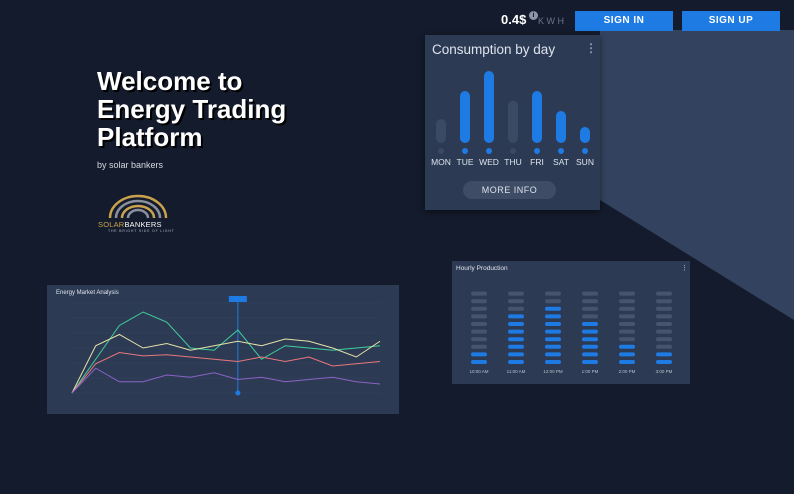  What do you see at coordinates (192, 109) in the screenshot?
I see `hero-title: Welcome to Energy Trading Platform` at bounding box center [192, 109].